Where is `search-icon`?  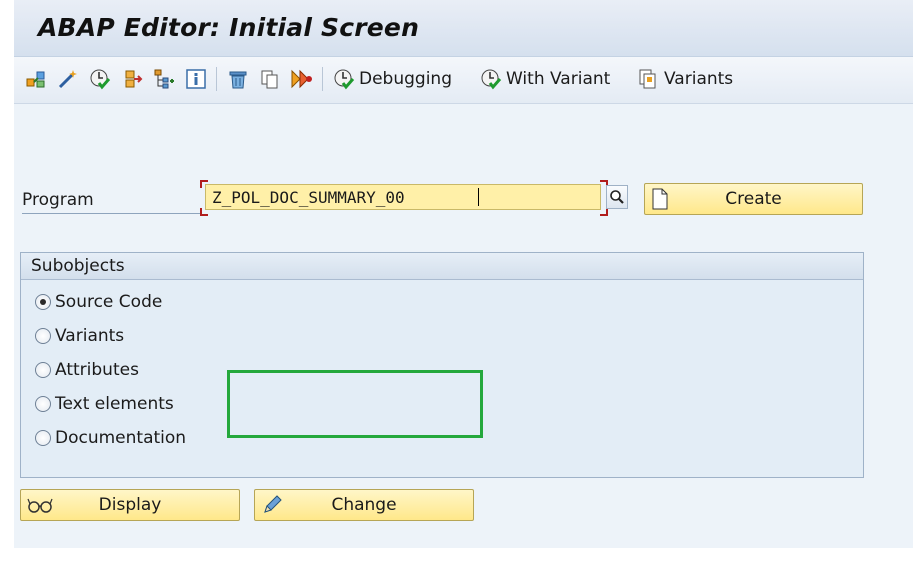 search-icon is located at coordinates (617, 197).